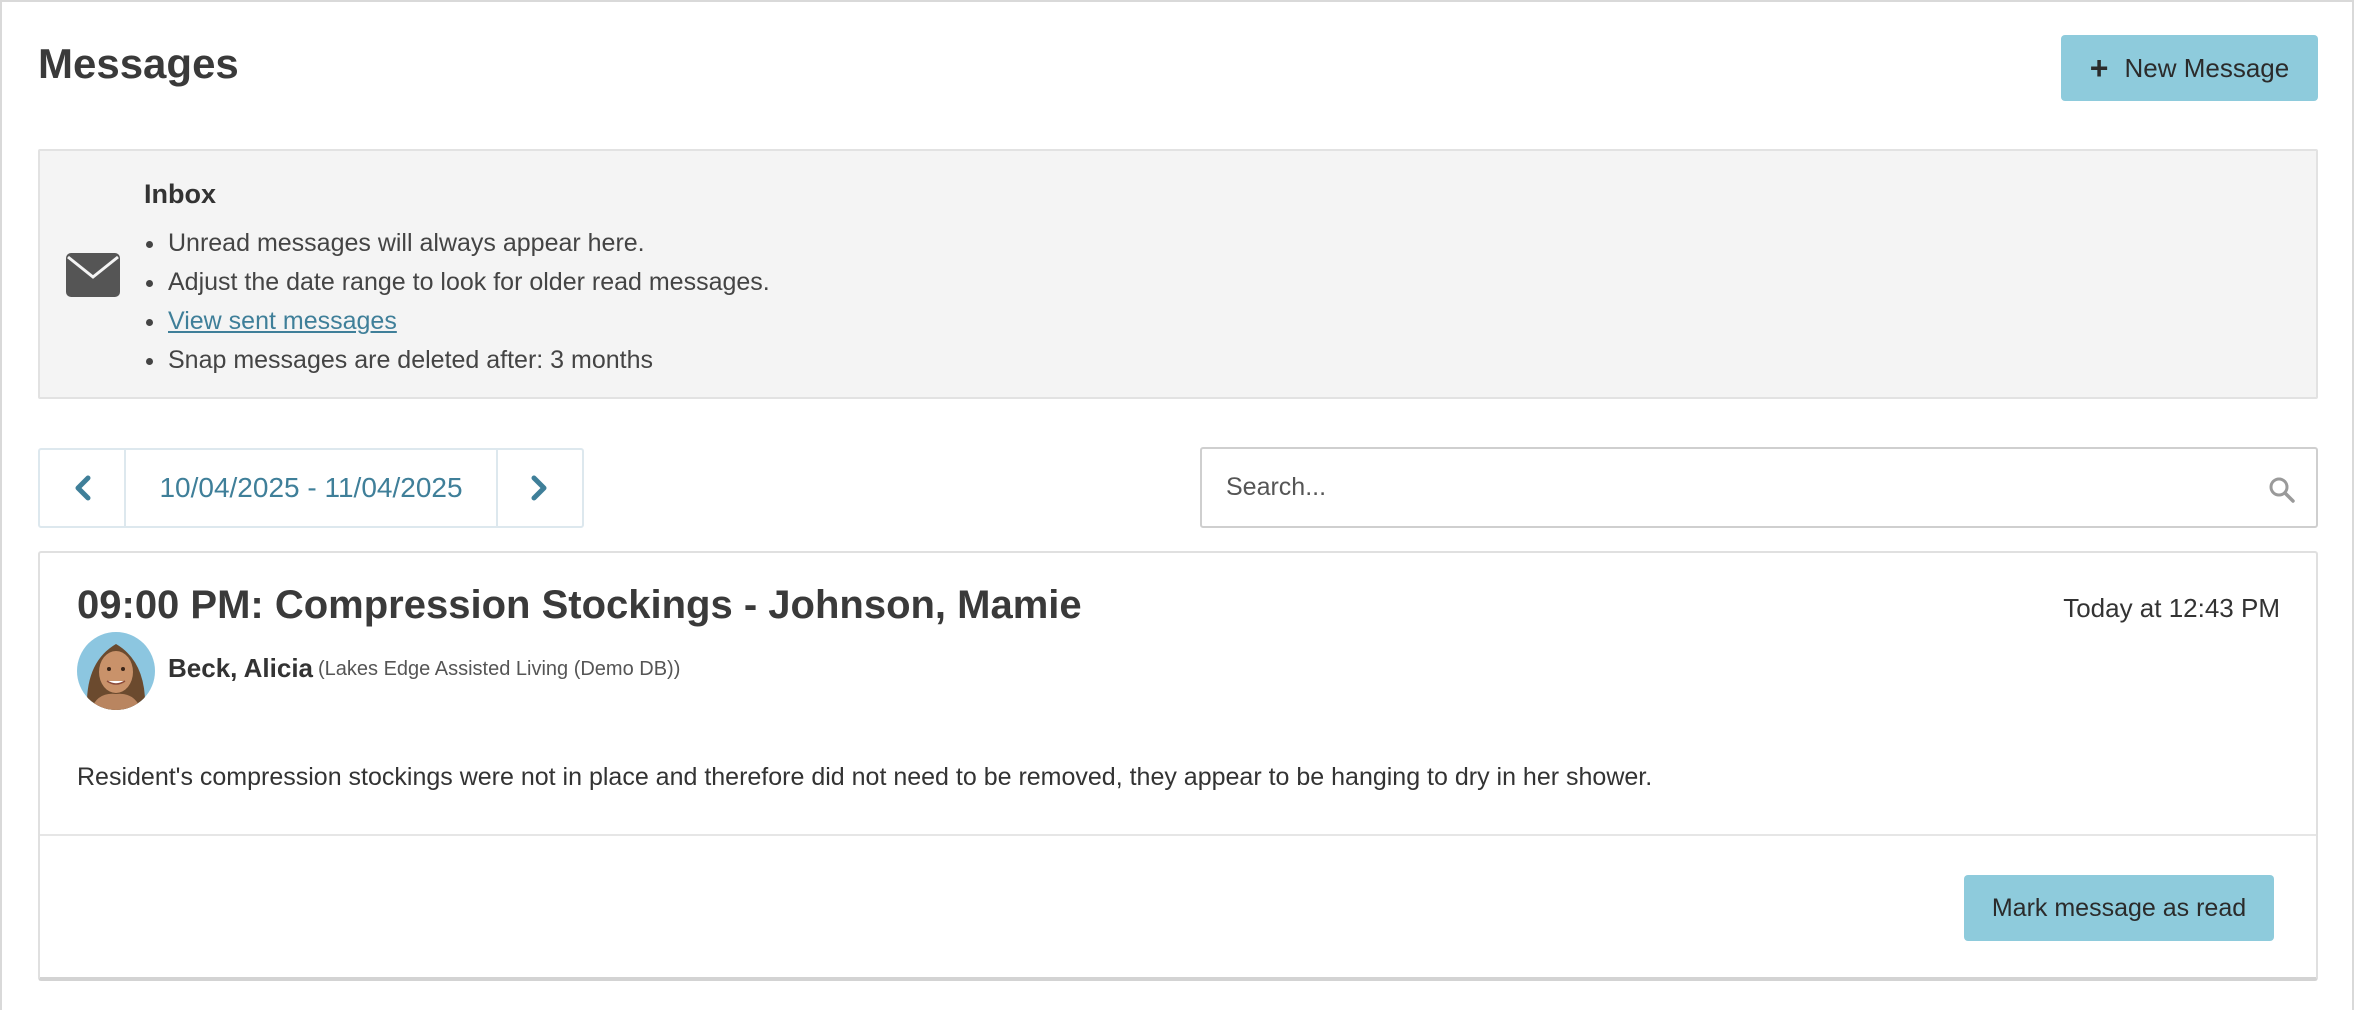 The image size is (2354, 1010). Describe the element at coordinates (1178, 835) in the screenshot. I see `divider` at that location.